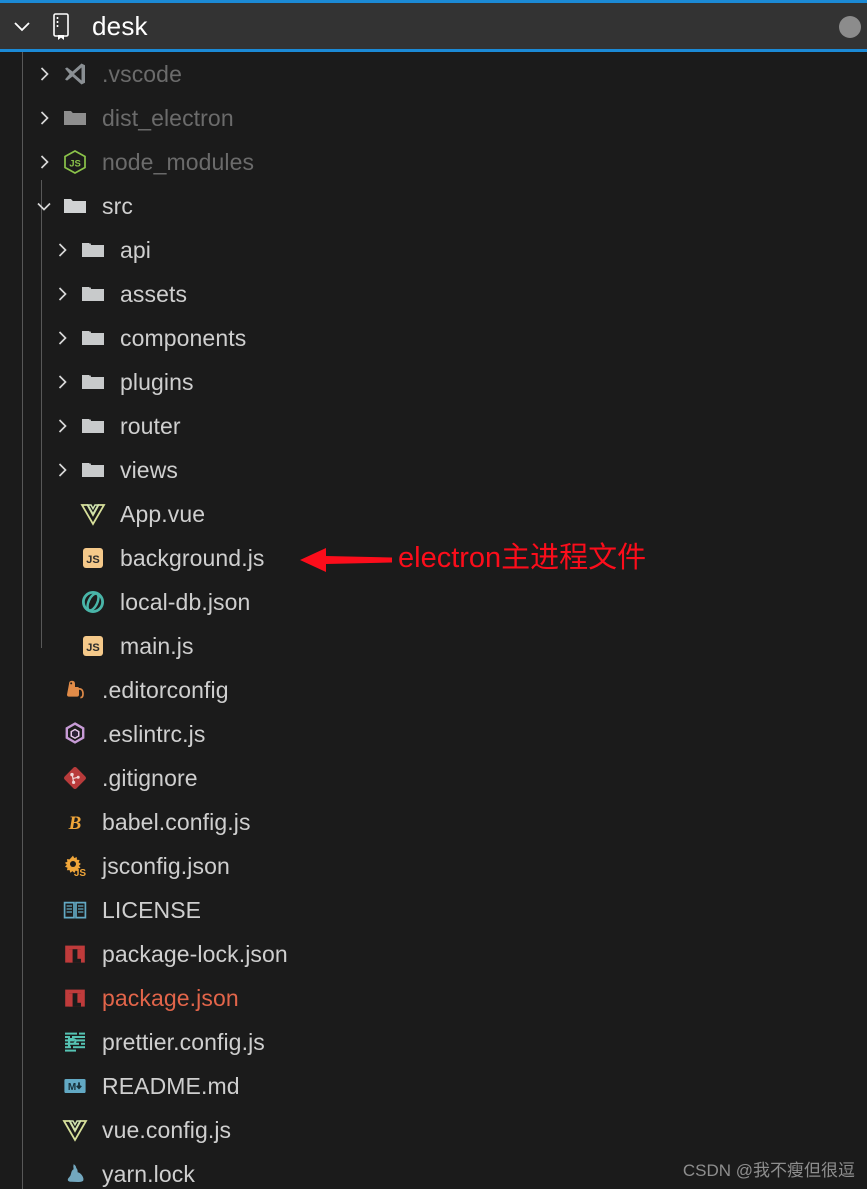 This screenshot has height=1189, width=867. I want to click on tree-row-editorconfig: .editorconfig, so click(433, 690).